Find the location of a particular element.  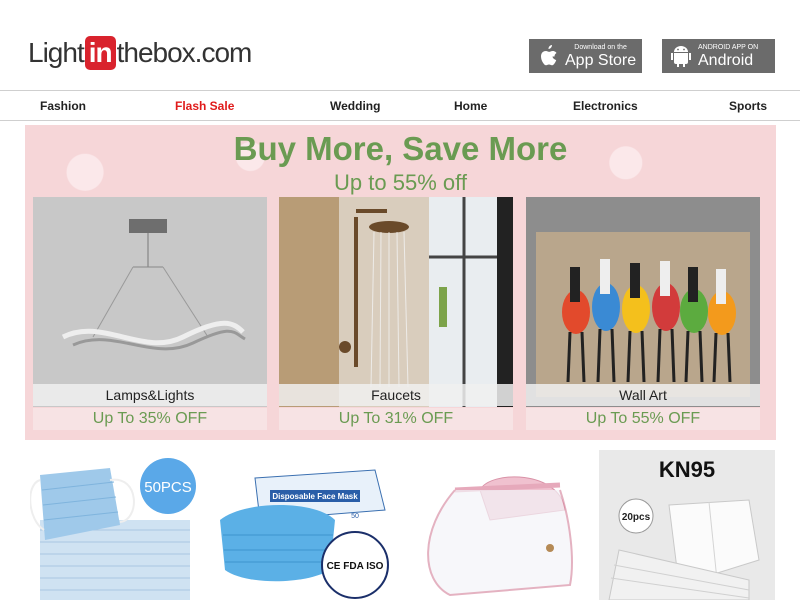

wall-art-image is located at coordinates (643, 302).